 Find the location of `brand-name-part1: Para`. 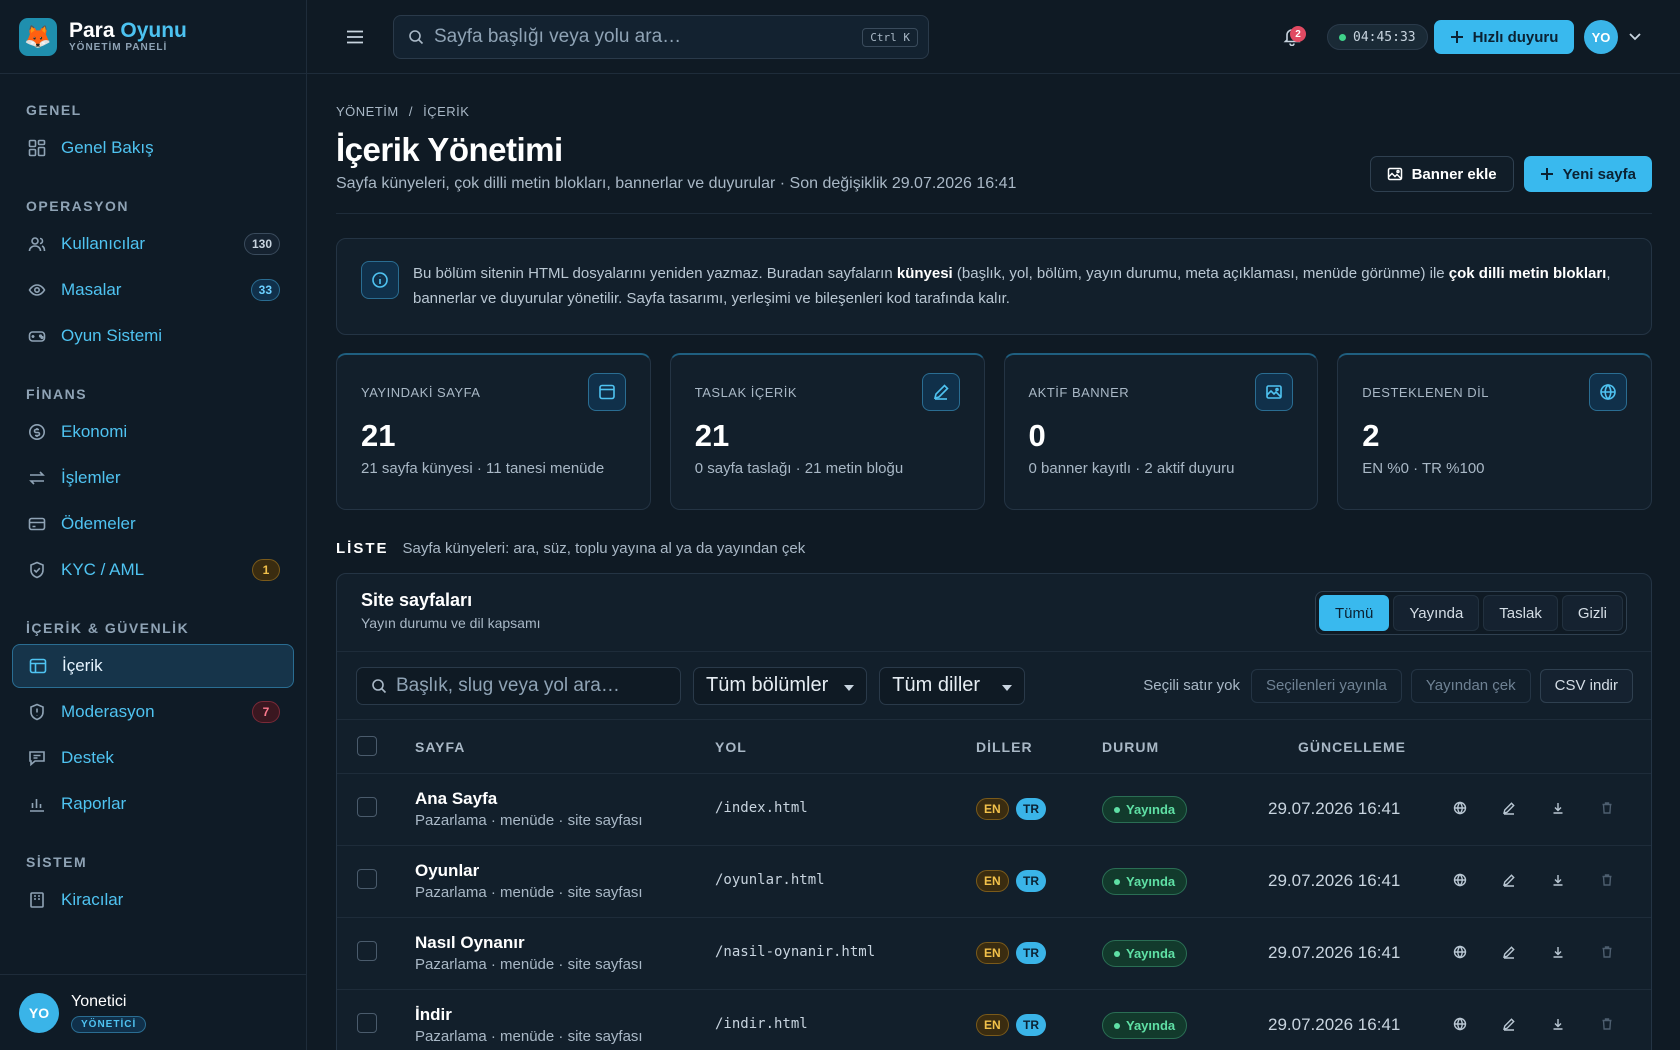

brand-name-part1: Para is located at coordinates (92, 30).